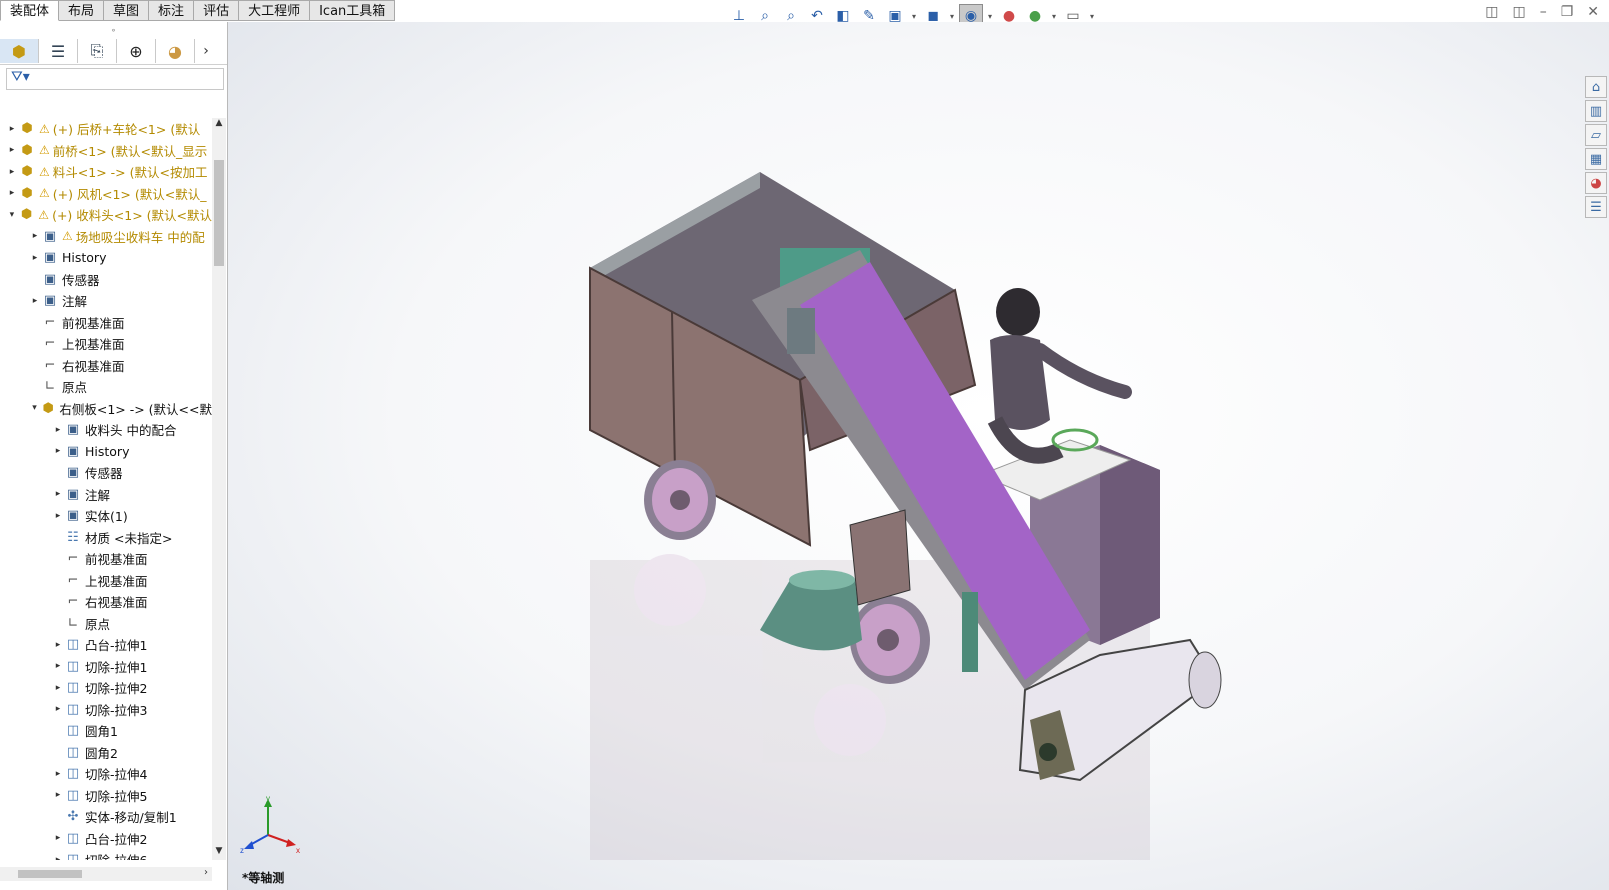  Describe the element at coordinates (275, 10) in the screenshot. I see `tab-5: 大工程师` at that location.